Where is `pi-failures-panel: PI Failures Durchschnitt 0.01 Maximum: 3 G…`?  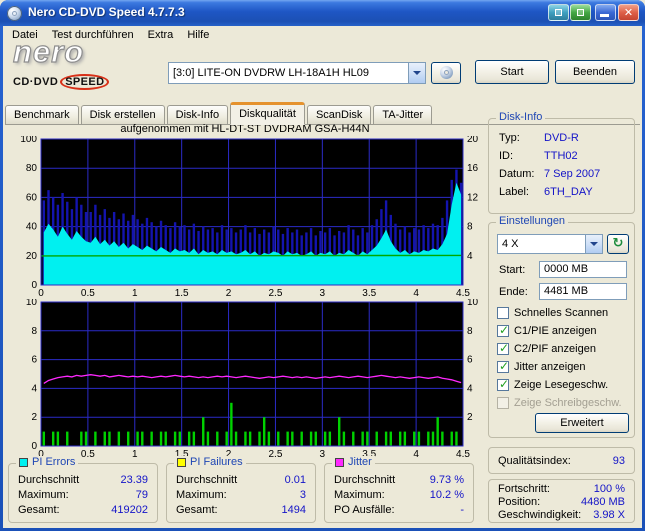
pi-failures-panel: PI Failures Durchschnitt 0.01 Maximum: 3 G… is located at coordinates (241, 489).